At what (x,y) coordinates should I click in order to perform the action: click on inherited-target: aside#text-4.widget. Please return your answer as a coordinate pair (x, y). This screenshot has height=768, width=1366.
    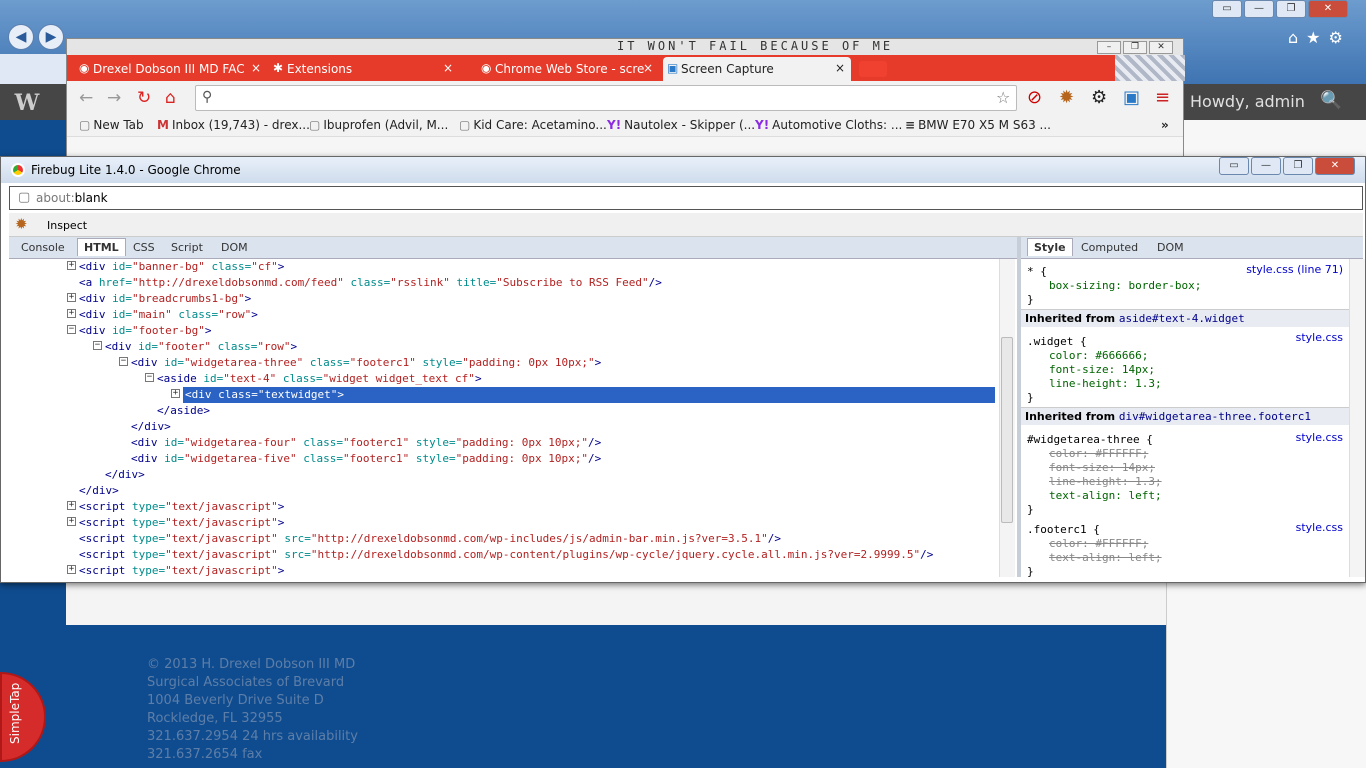
    Looking at the image, I should click on (1182, 318).